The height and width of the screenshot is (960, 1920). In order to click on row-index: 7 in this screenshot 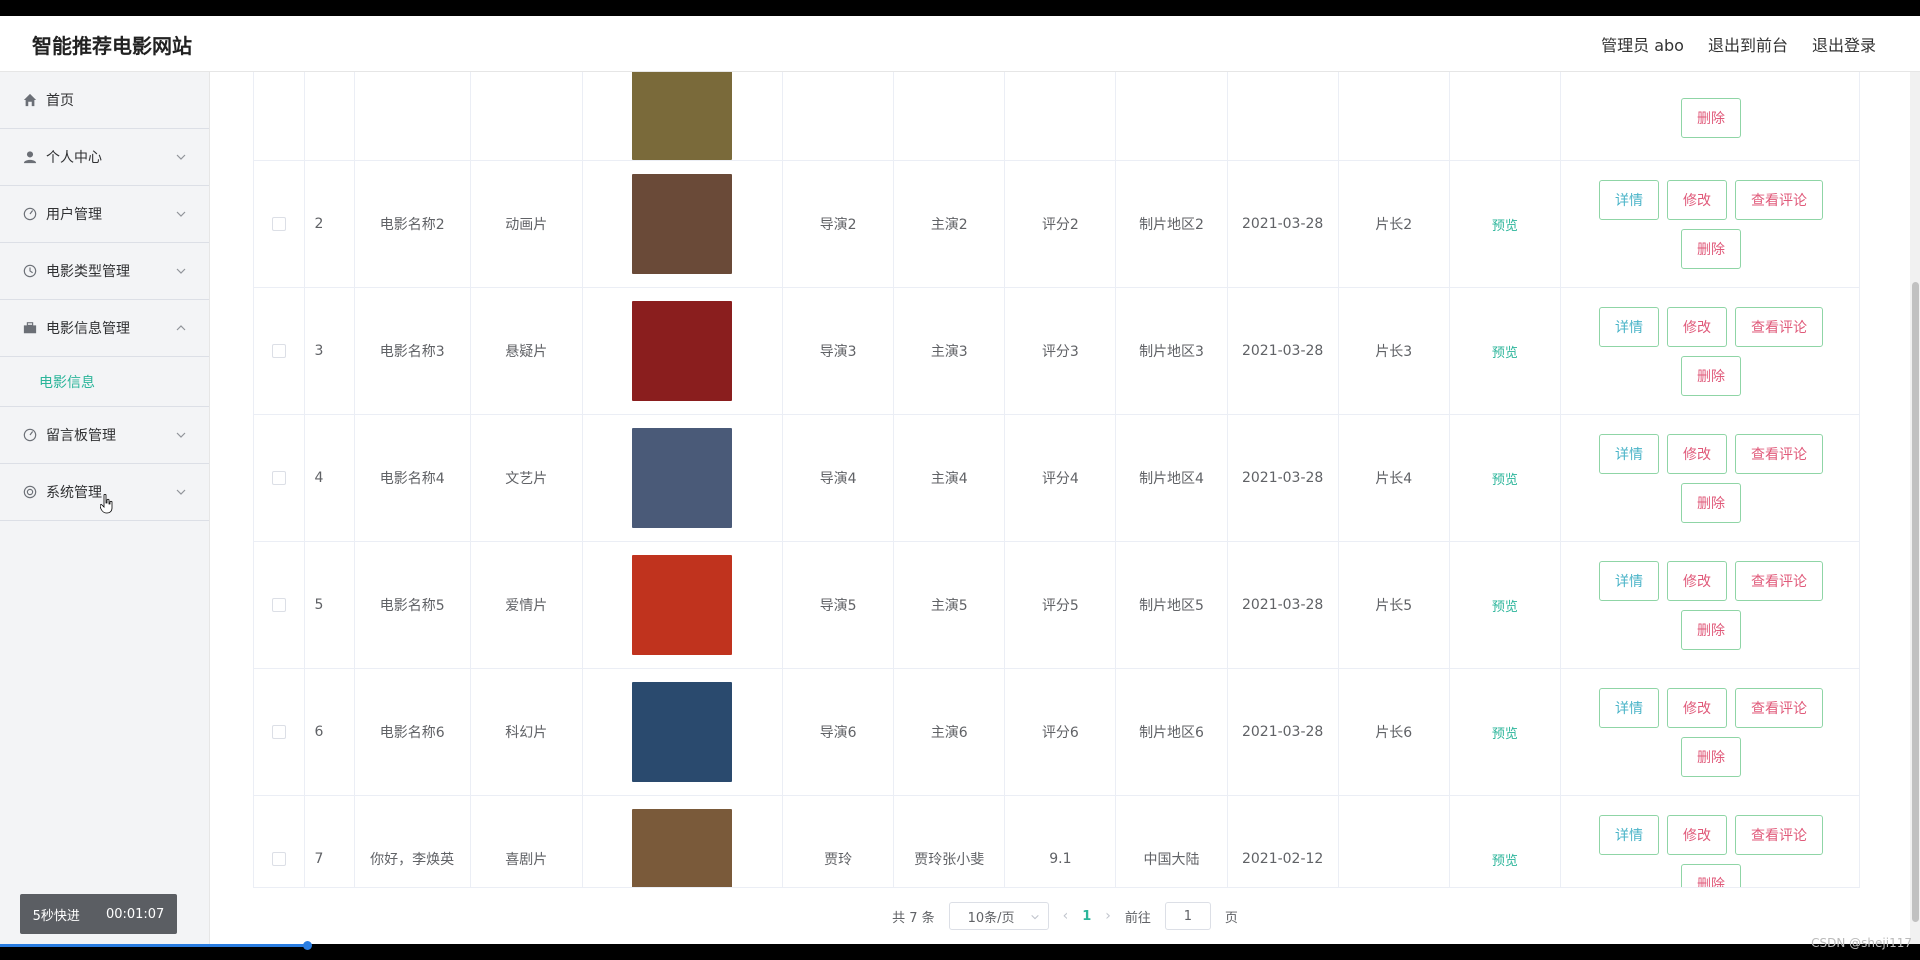, I will do `click(329, 841)`.